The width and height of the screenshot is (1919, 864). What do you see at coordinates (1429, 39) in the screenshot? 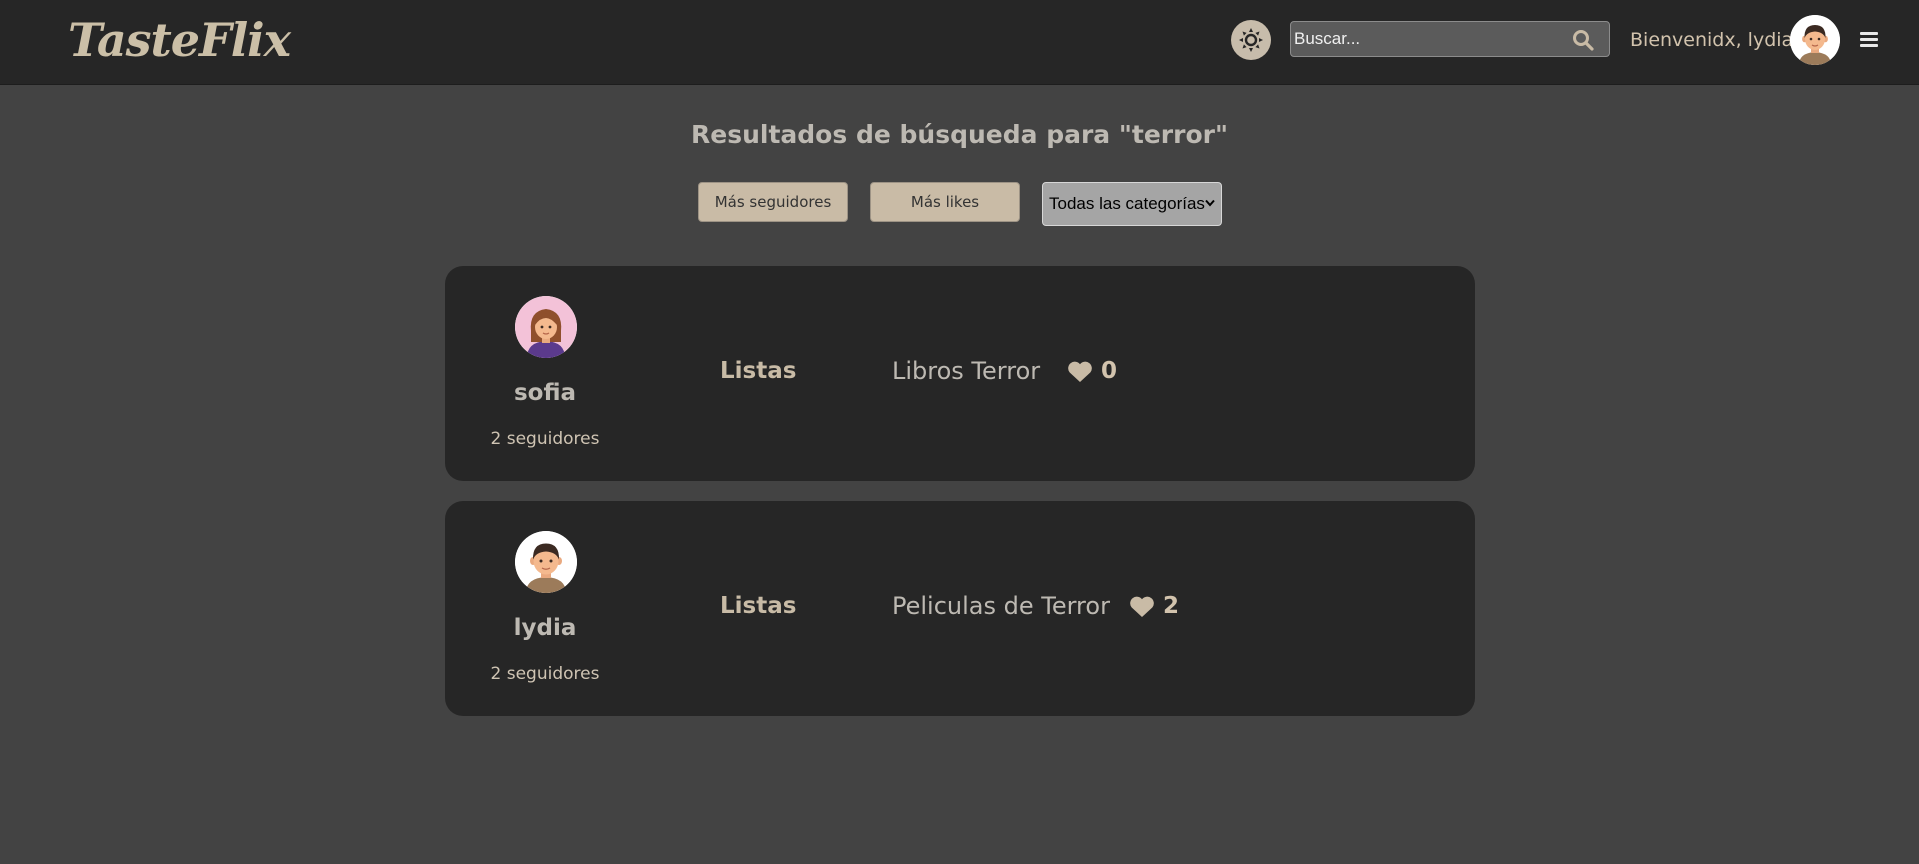
I see `search-input` at bounding box center [1429, 39].